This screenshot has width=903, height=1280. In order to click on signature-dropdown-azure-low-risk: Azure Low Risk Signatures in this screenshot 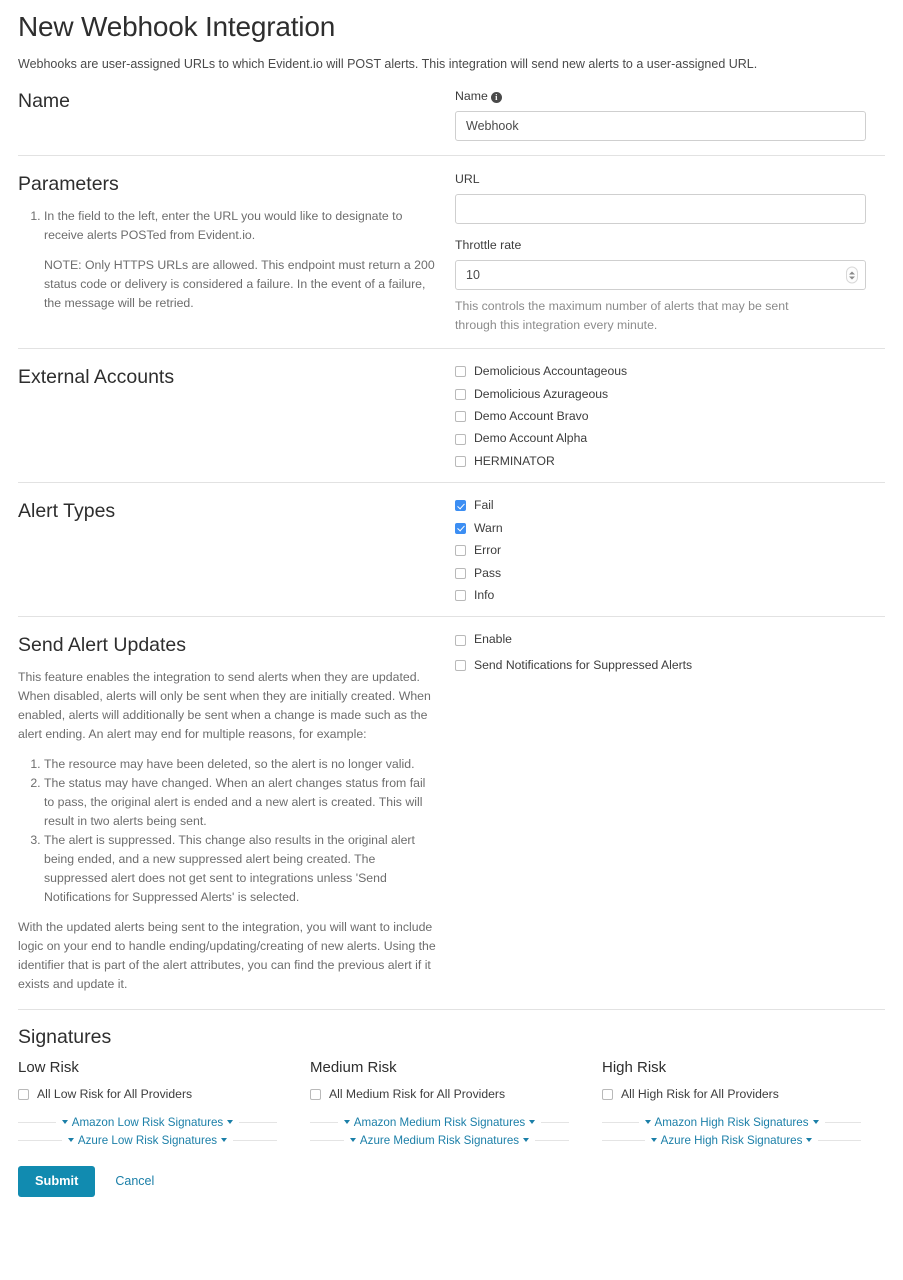, I will do `click(147, 1140)`.